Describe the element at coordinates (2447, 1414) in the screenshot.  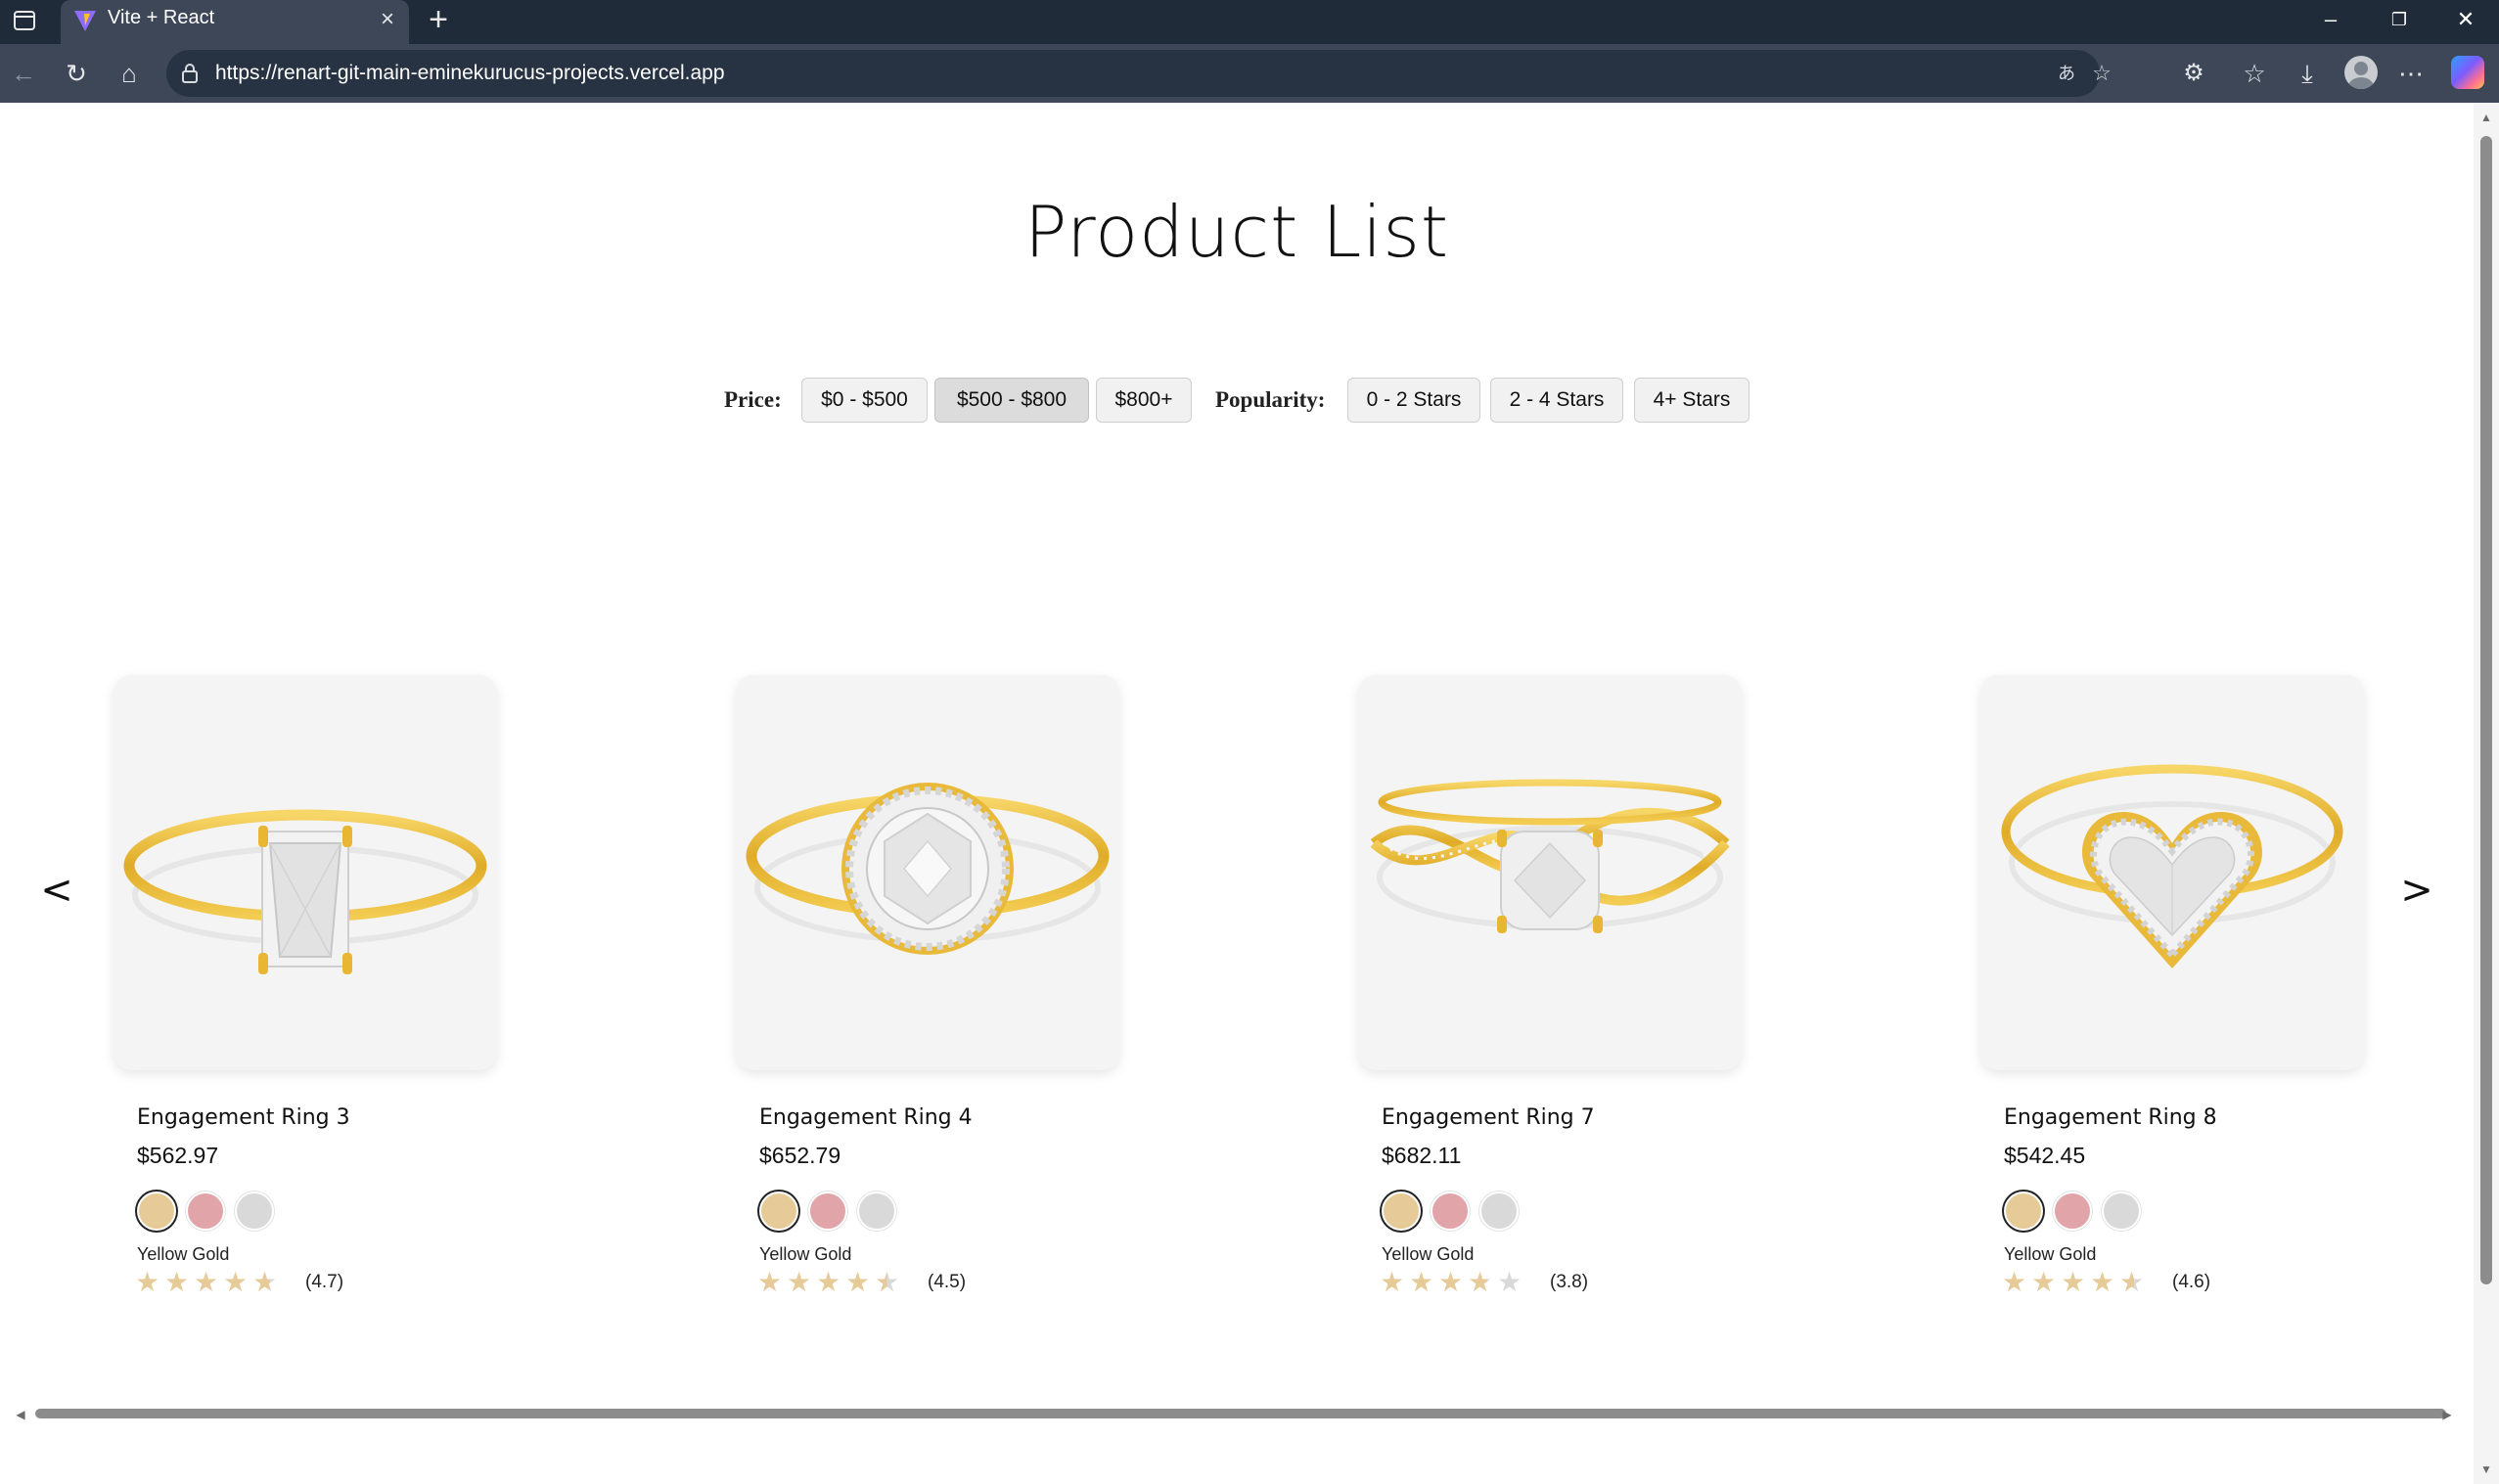
I see `scroll-right-arrow-icon: ▶` at that location.